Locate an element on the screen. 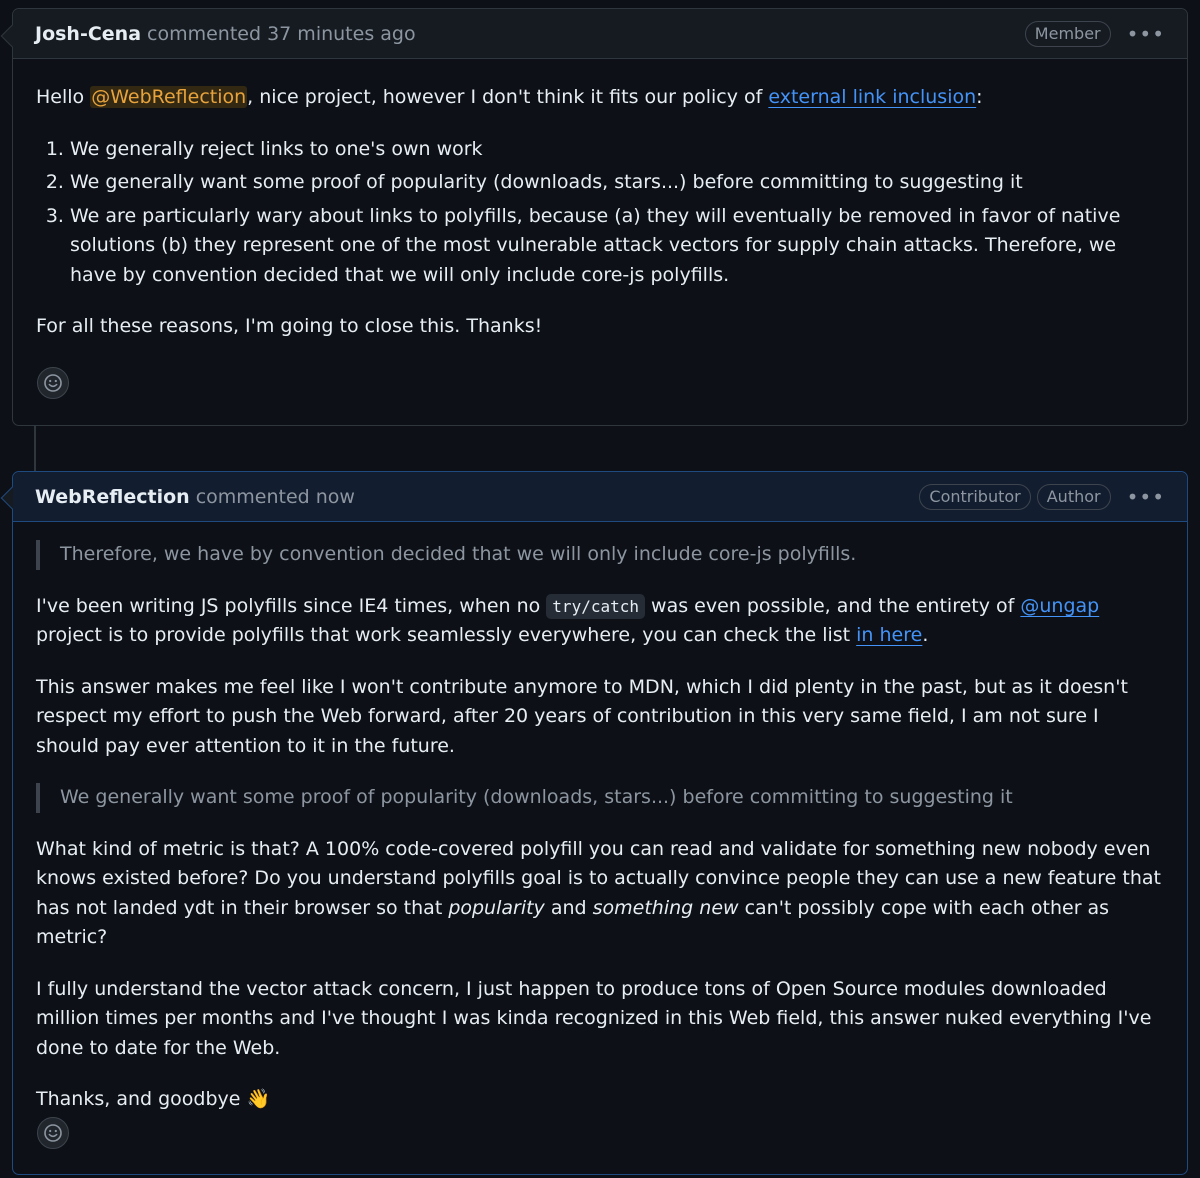 The height and width of the screenshot is (1178, 1200). emphasis: something new is located at coordinates (665, 907).